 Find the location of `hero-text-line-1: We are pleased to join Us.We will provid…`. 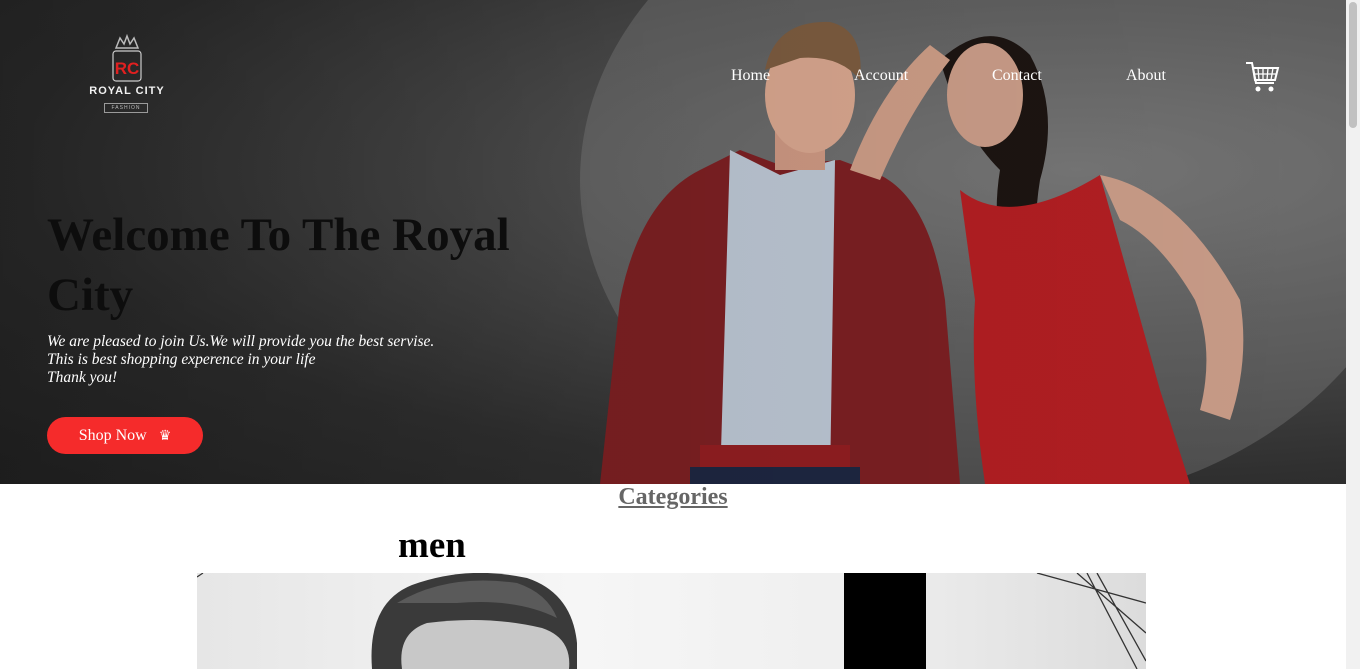

hero-text-line-1: We are pleased to join Us.We will provid… is located at coordinates (241, 341).